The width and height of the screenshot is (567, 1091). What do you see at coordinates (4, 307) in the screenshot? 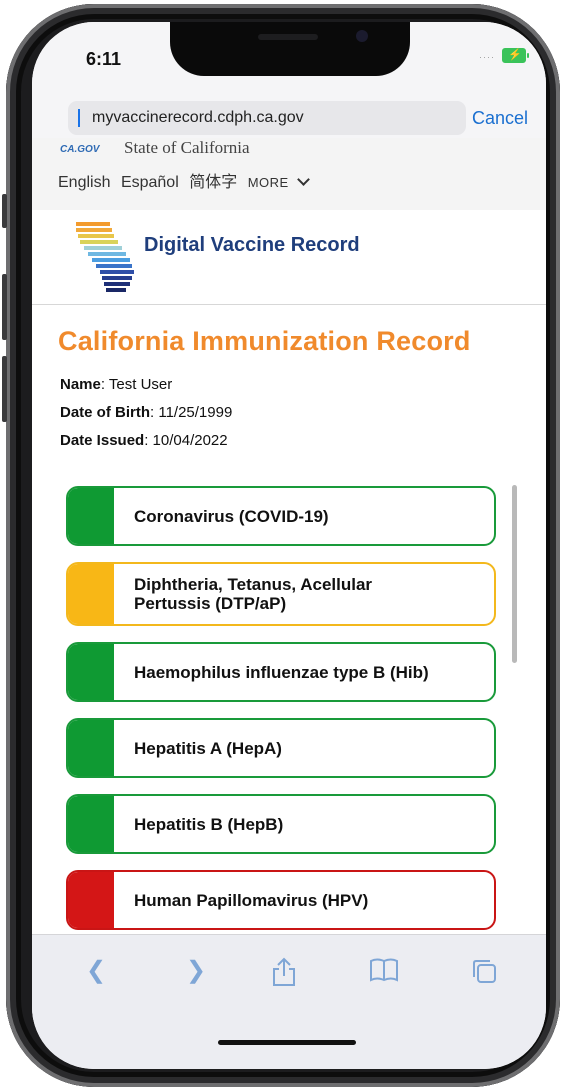
I see `volume-up-button` at bounding box center [4, 307].